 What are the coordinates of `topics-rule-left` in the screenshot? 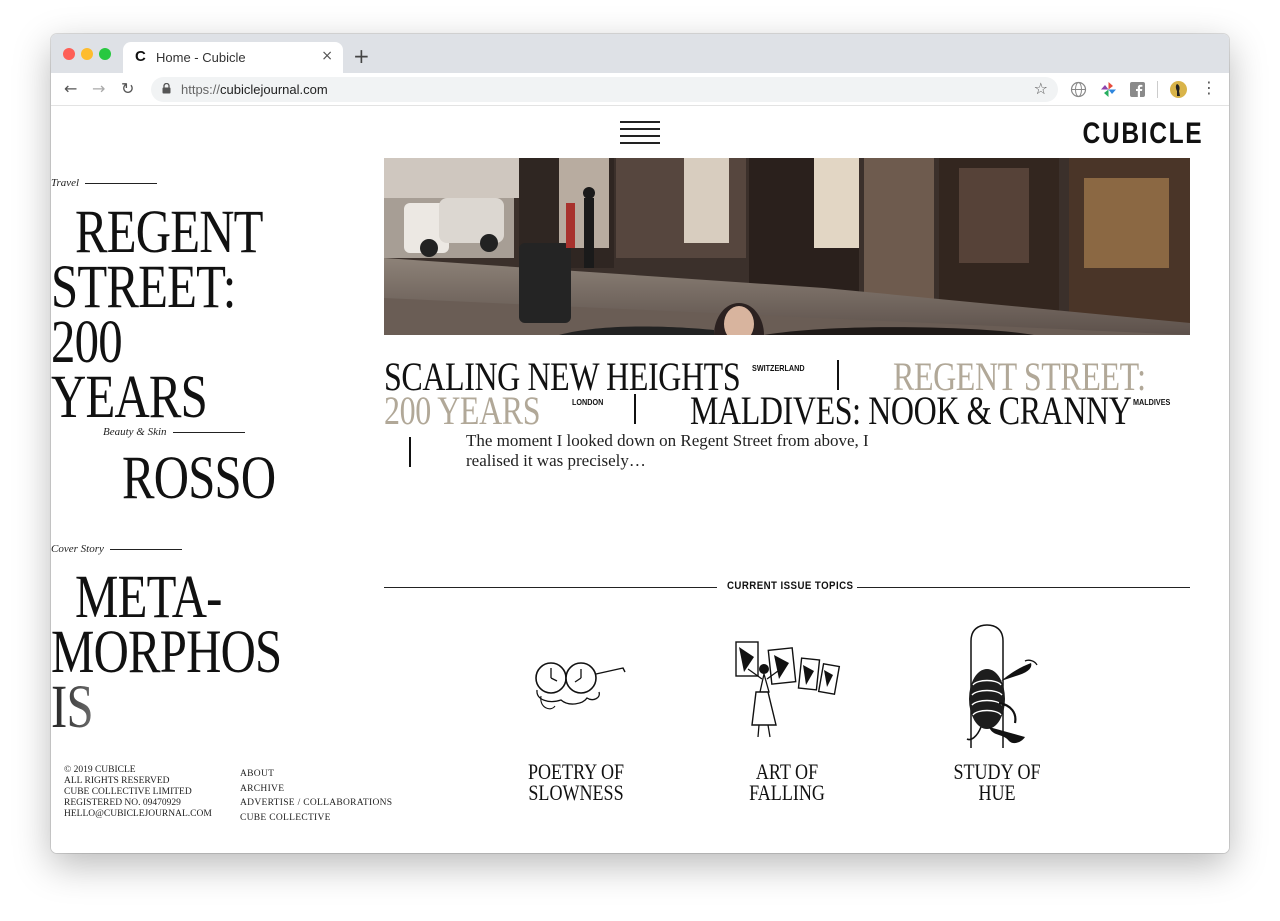 It's located at (550, 587).